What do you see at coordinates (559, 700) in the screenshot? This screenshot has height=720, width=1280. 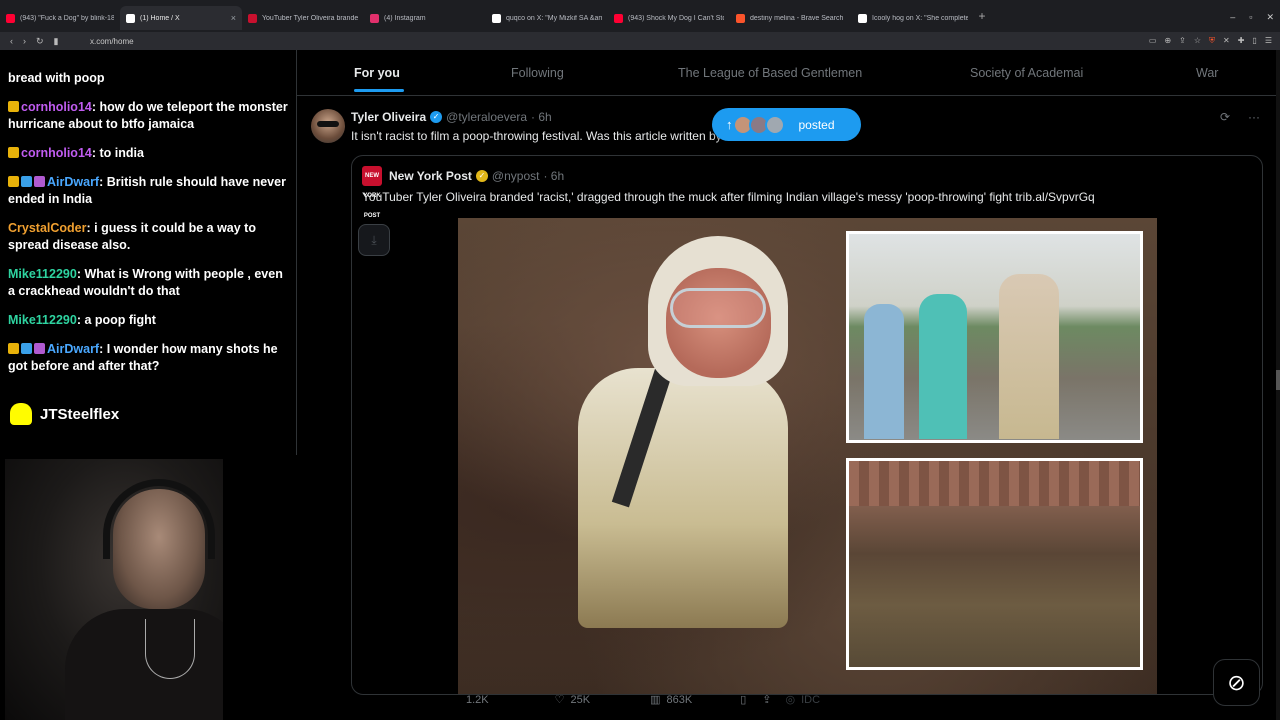 I see `heart-icon: ♡` at bounding box center [559, 700].